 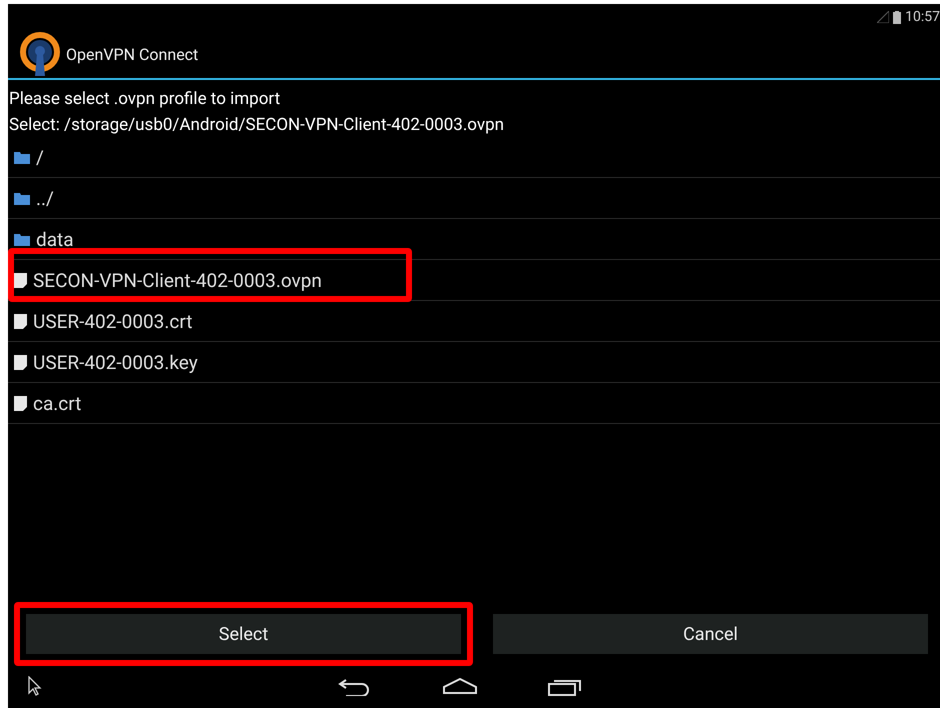 I want to click on file-name: ca.crt, so click(x=57, y=403).